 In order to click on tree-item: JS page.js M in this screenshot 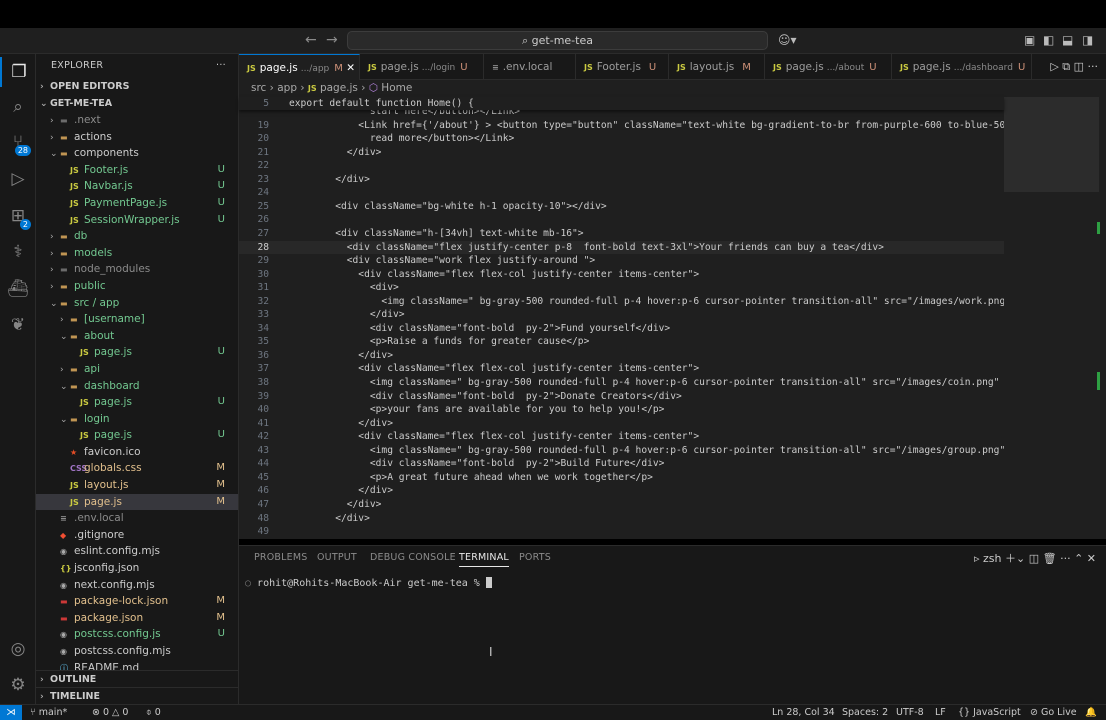, I will do `click(137, 502)`.